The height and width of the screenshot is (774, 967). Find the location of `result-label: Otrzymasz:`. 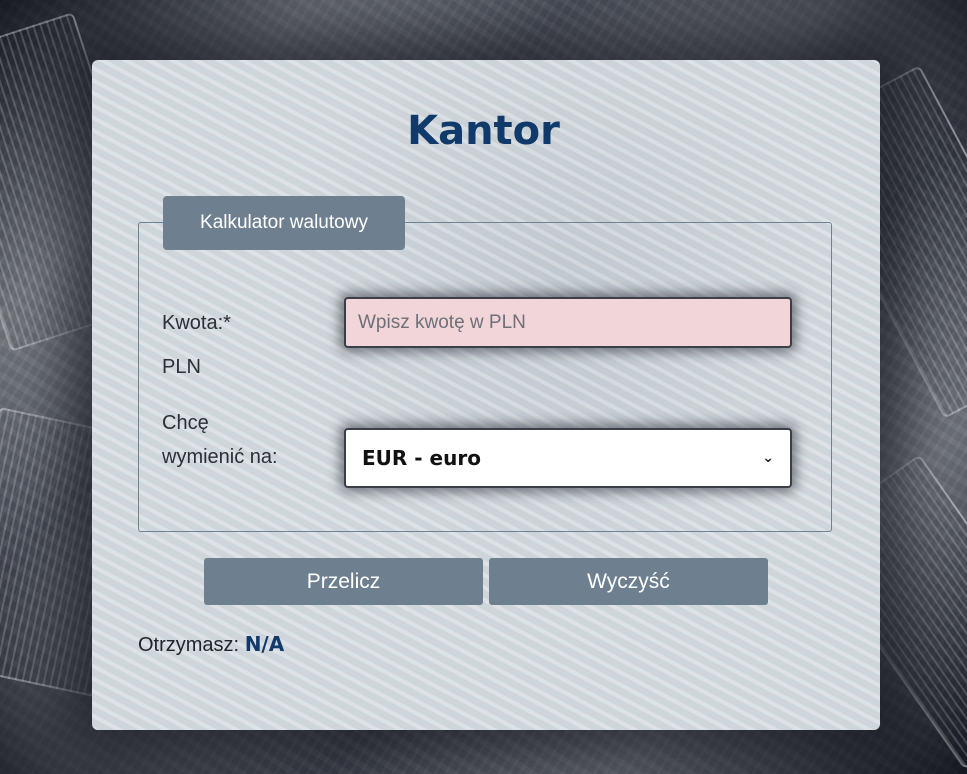

result-label: Otrzymasz: is located at coordinates (189, 645).